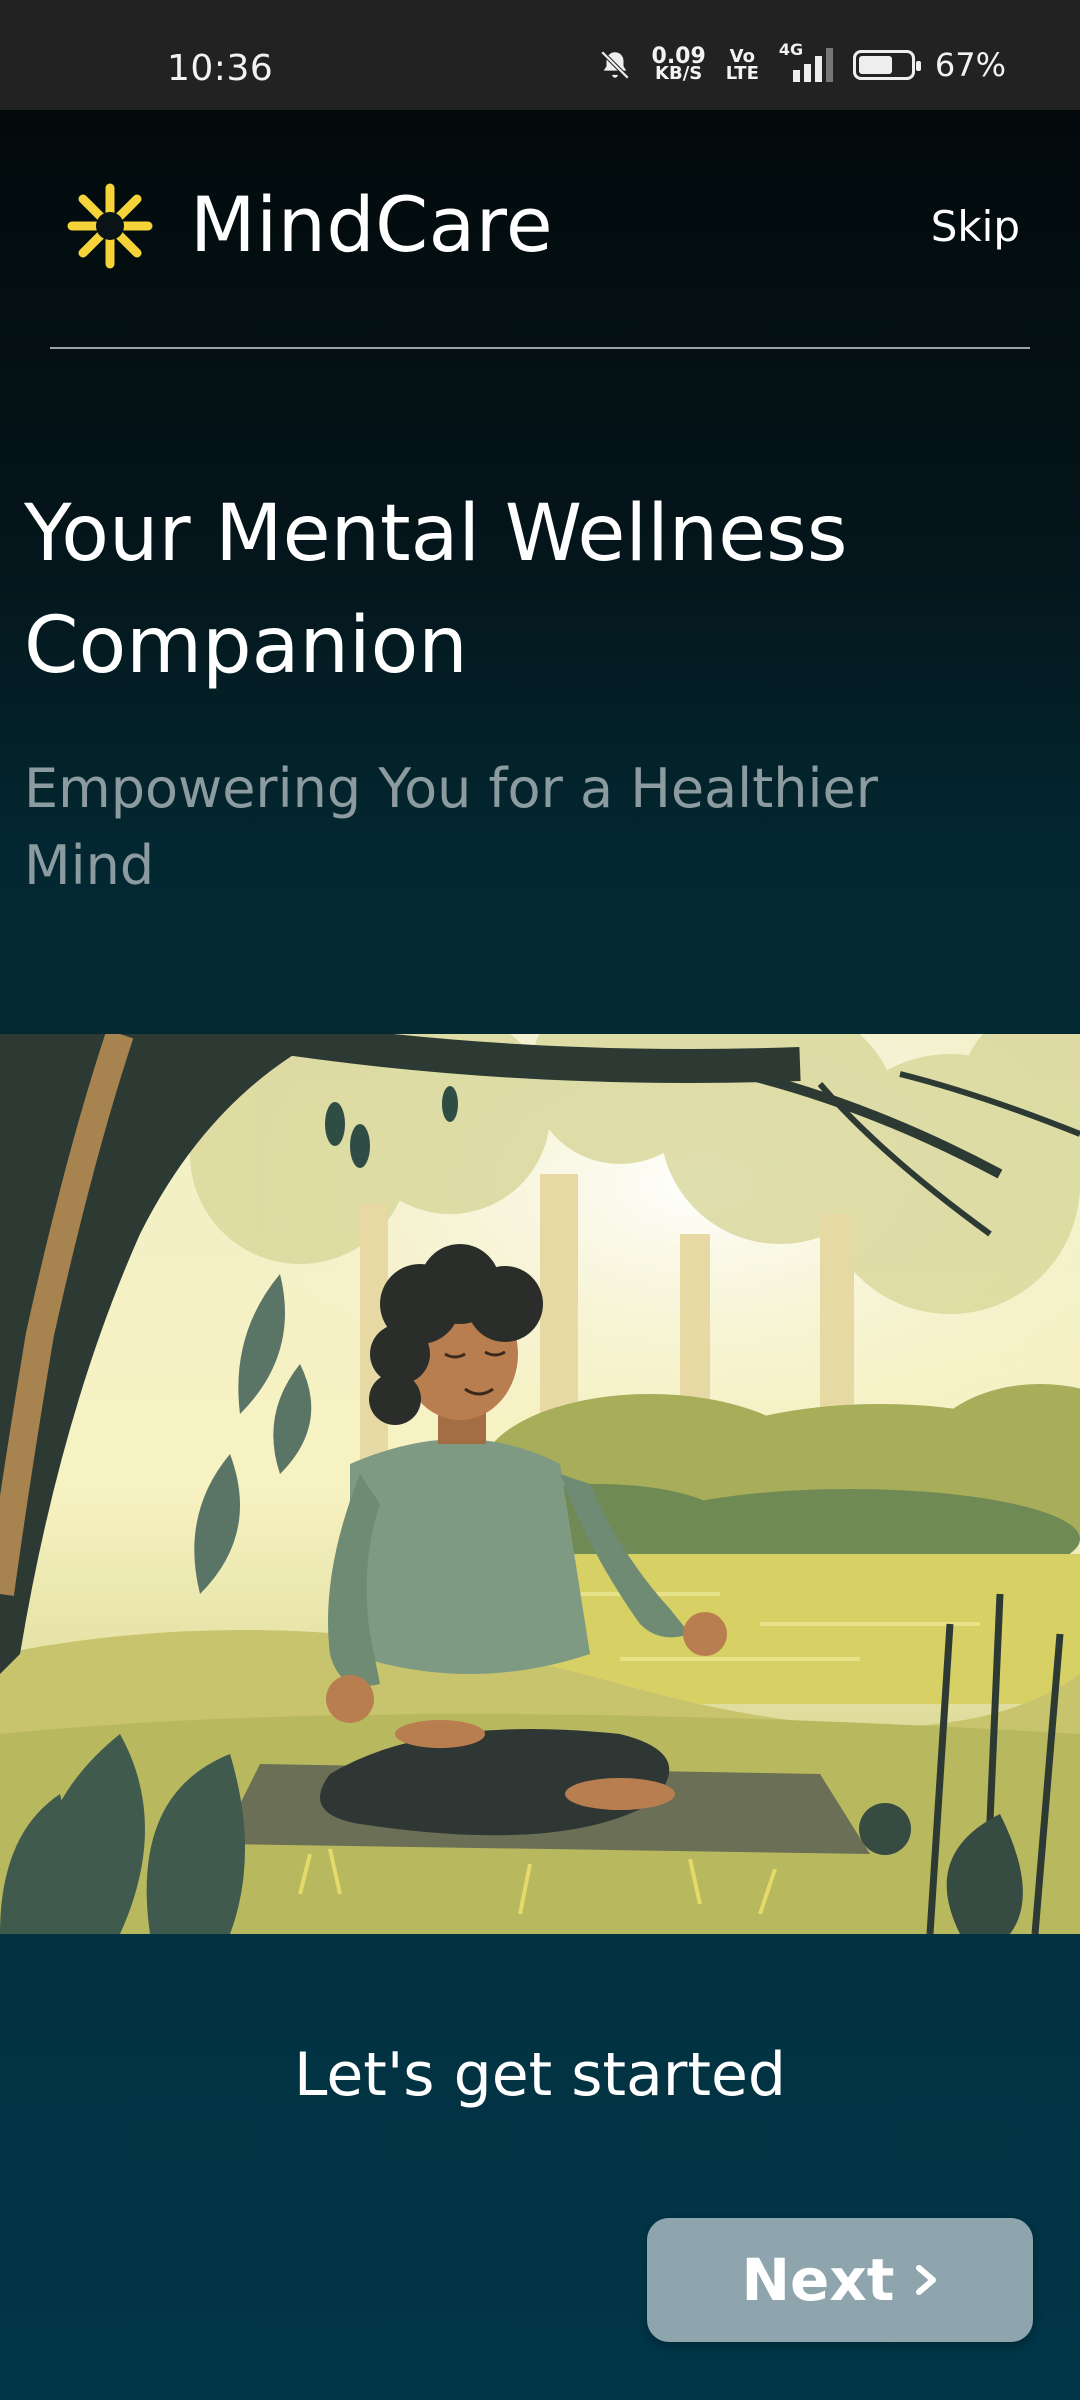 The image size is (1080, 2400). What do you see at coordinates (875, 65) in the screenshot?
I see `battery-fill` at bounding box center [875, 65].